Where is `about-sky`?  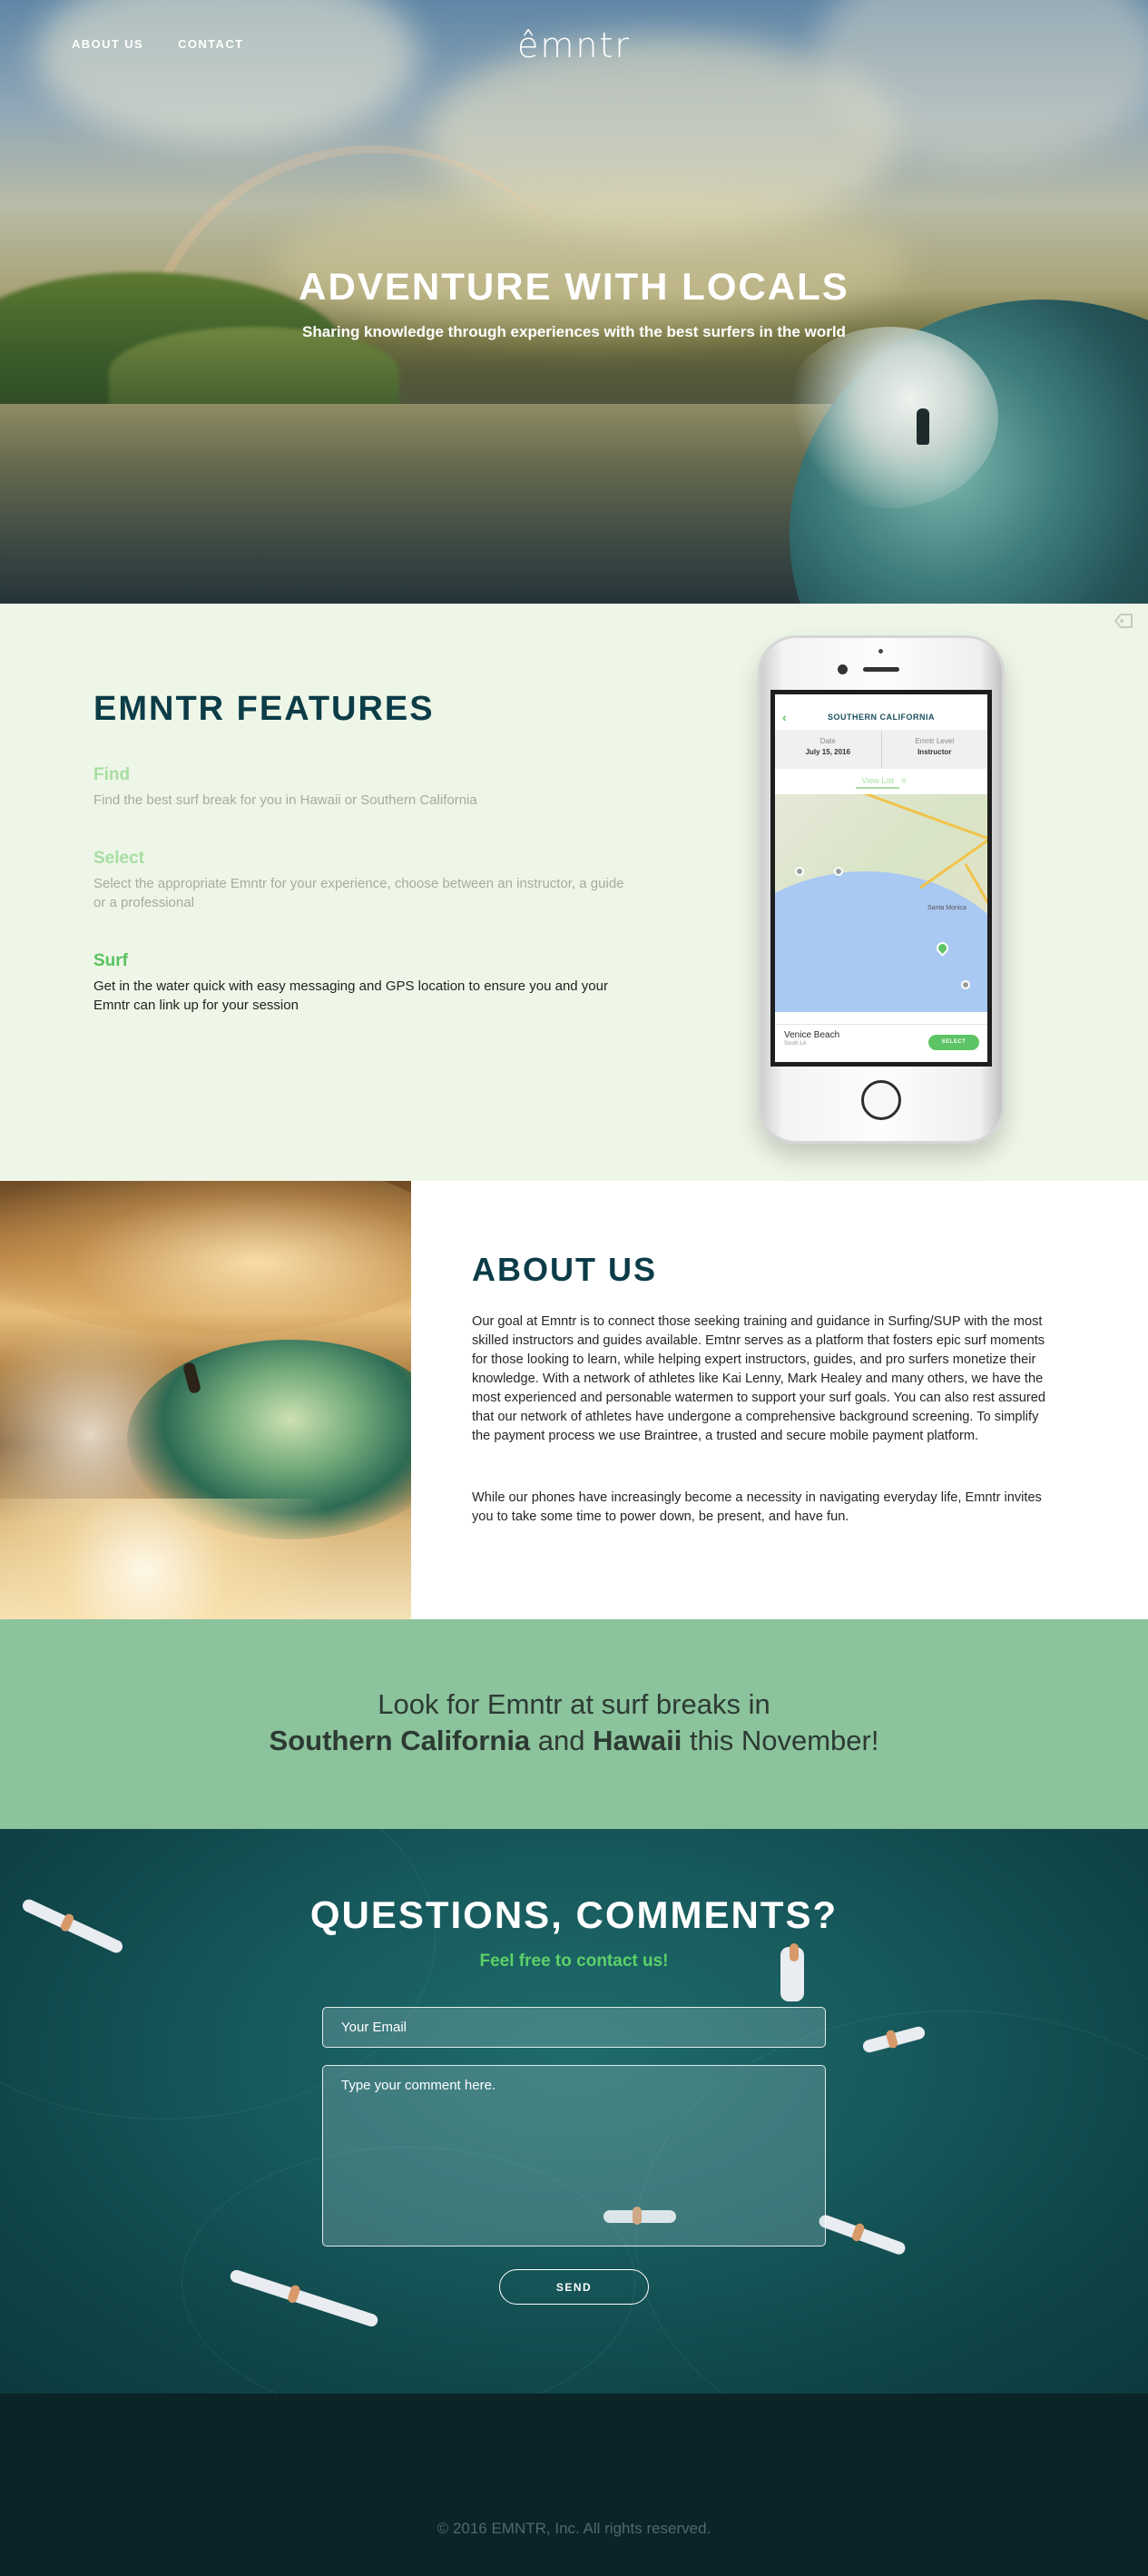
about-sky is located at coordinates (205, 1258).